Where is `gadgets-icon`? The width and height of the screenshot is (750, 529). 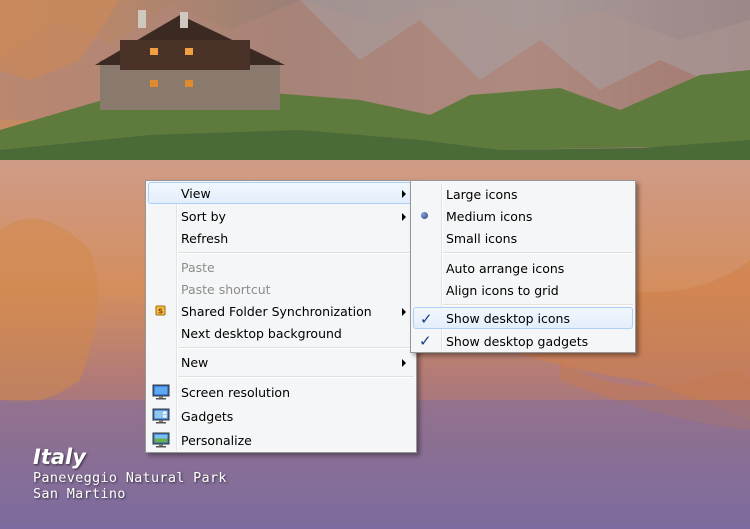
gadgets-icon is located at coordinates (161, 416).